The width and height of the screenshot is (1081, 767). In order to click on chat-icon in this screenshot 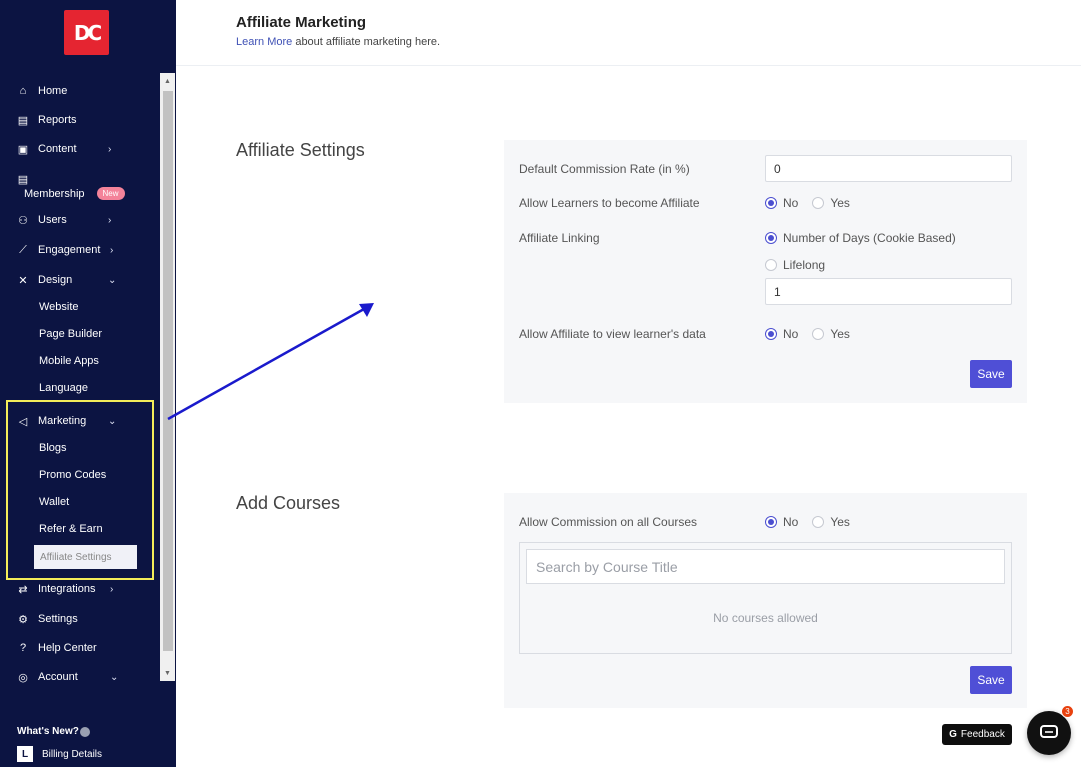, I will do `click(1049, 731)`.